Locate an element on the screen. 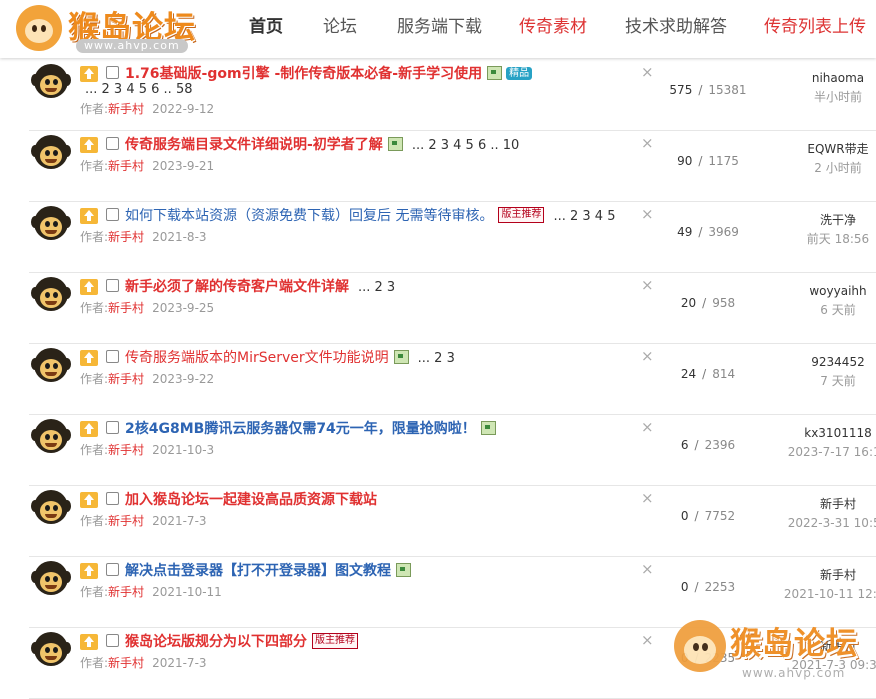 The image size is (876, 699). nav-server-download: 服务端下载 is located at coordinates (439, 29).